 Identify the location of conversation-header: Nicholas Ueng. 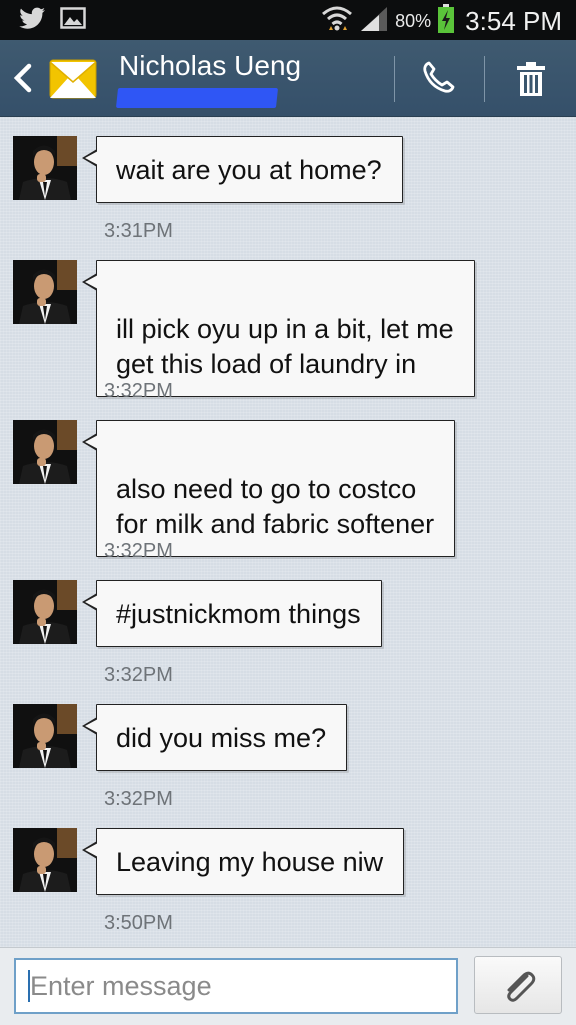
(288, 78).